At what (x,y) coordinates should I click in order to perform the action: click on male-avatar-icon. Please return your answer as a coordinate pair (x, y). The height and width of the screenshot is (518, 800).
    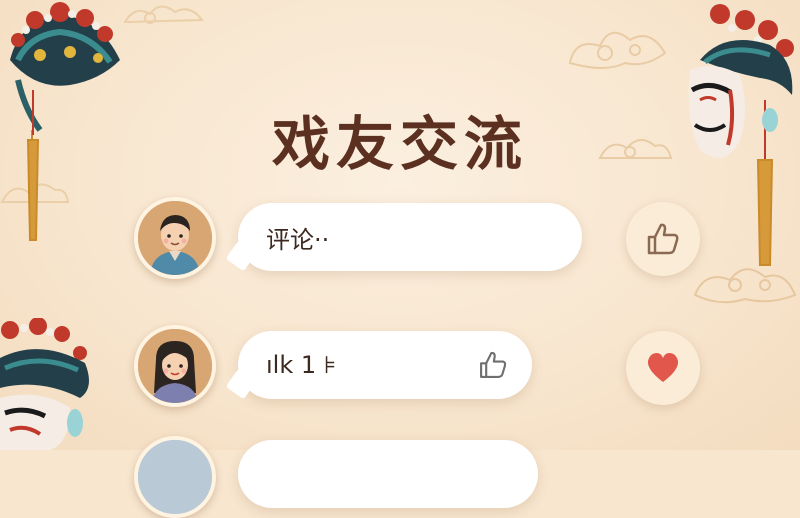
    Looking at the image, I should click on (175, 238).